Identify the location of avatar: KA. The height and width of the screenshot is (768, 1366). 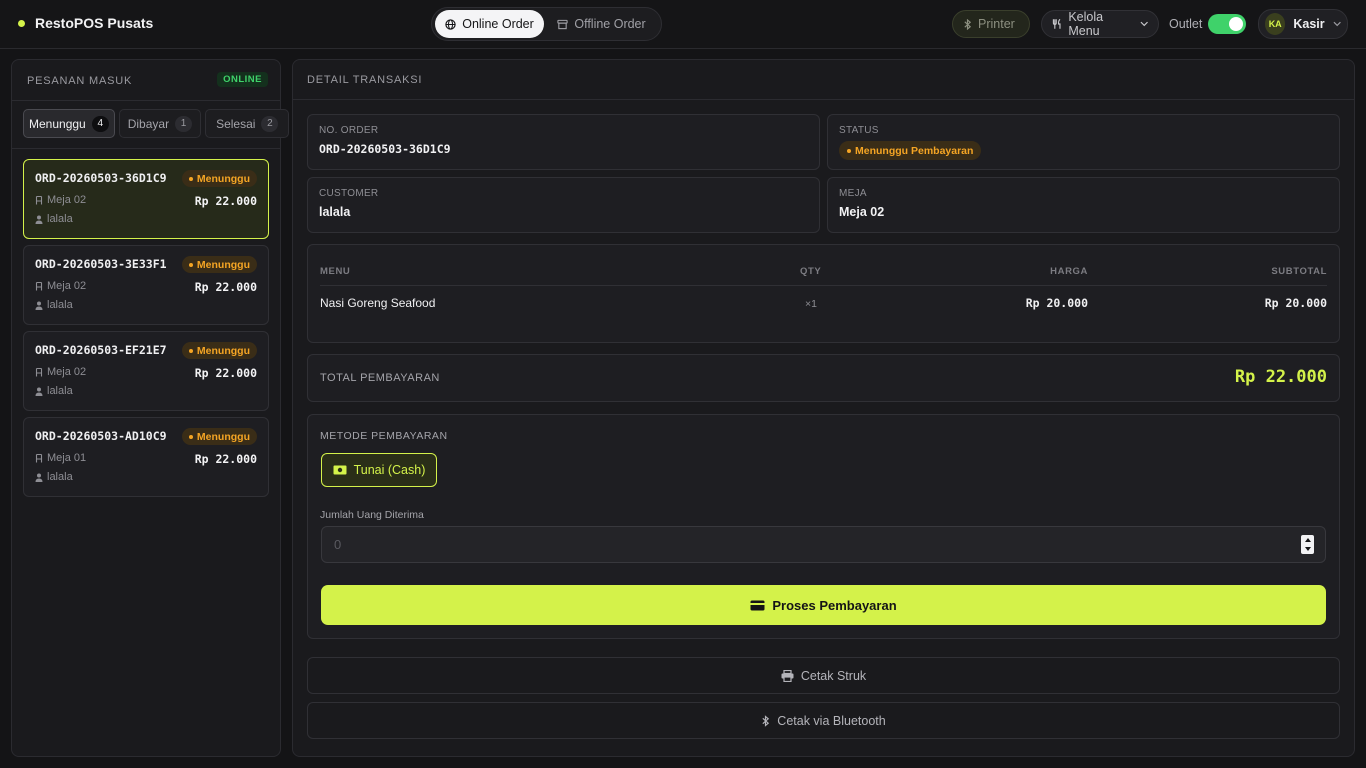
(1275, 24).